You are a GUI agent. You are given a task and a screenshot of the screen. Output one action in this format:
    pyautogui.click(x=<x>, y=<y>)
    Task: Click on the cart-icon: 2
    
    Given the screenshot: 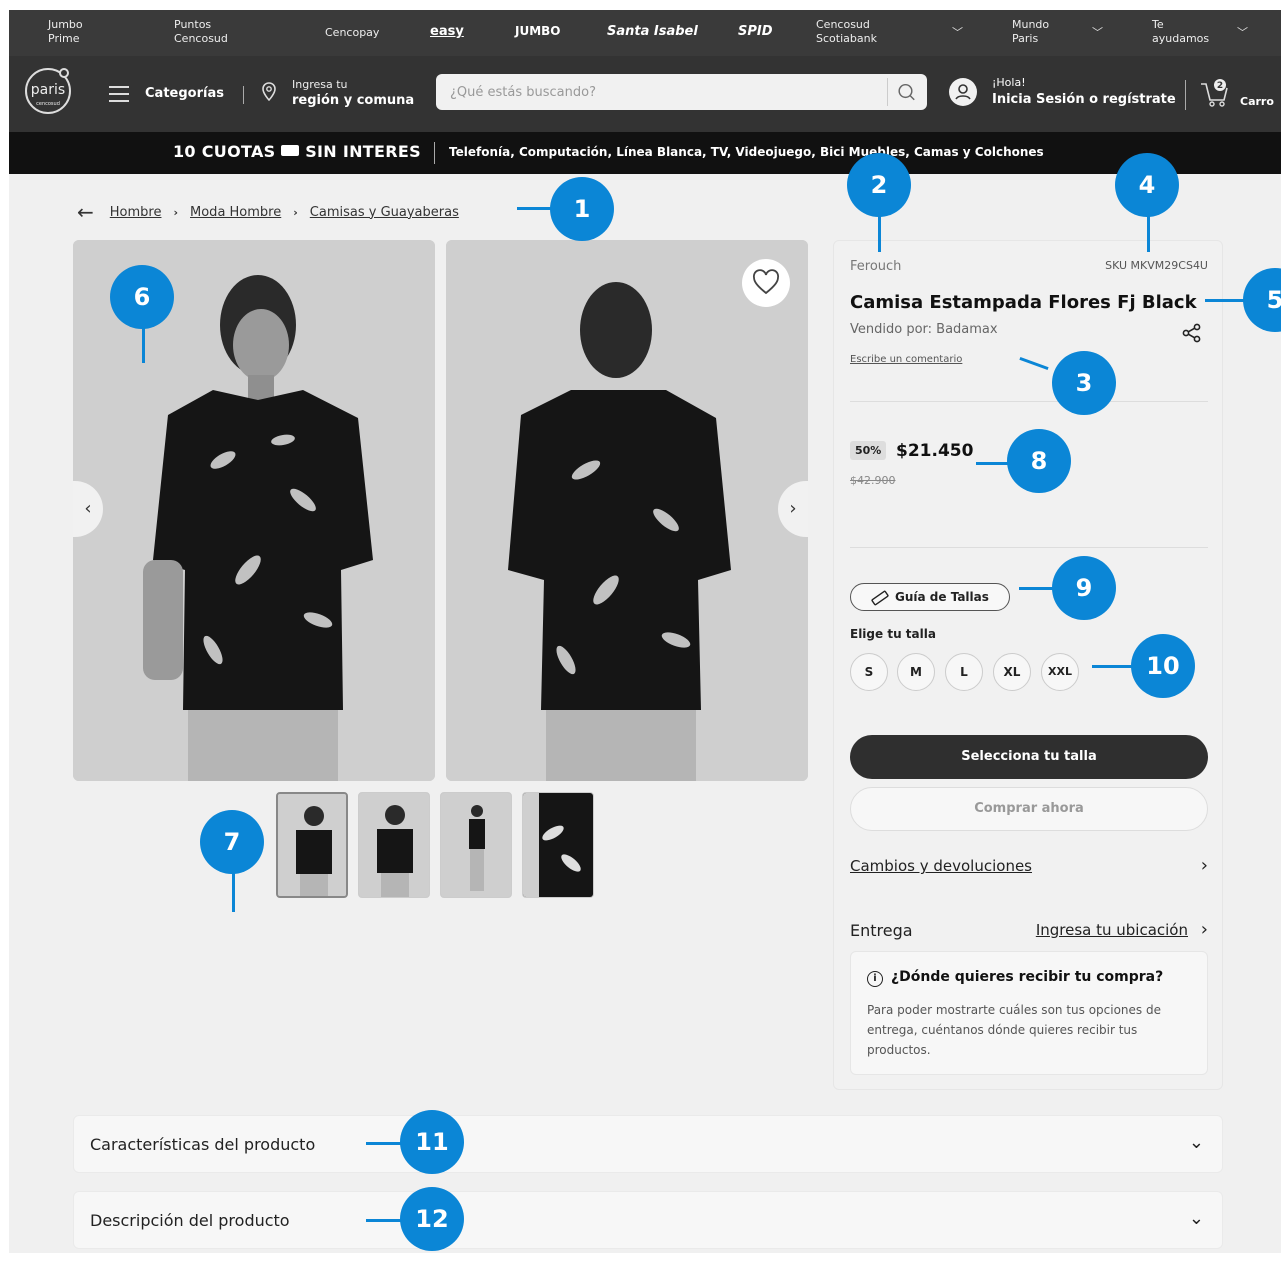 What is the action you would take?
    pyautogui.click(x=1215, y=93)
    